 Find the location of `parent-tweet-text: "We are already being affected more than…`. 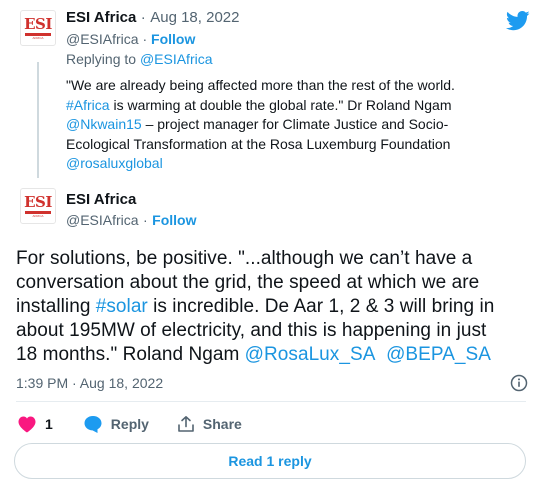

parent-tweet-text: "We are already being affected more than… is located at coordinates (260, 125).